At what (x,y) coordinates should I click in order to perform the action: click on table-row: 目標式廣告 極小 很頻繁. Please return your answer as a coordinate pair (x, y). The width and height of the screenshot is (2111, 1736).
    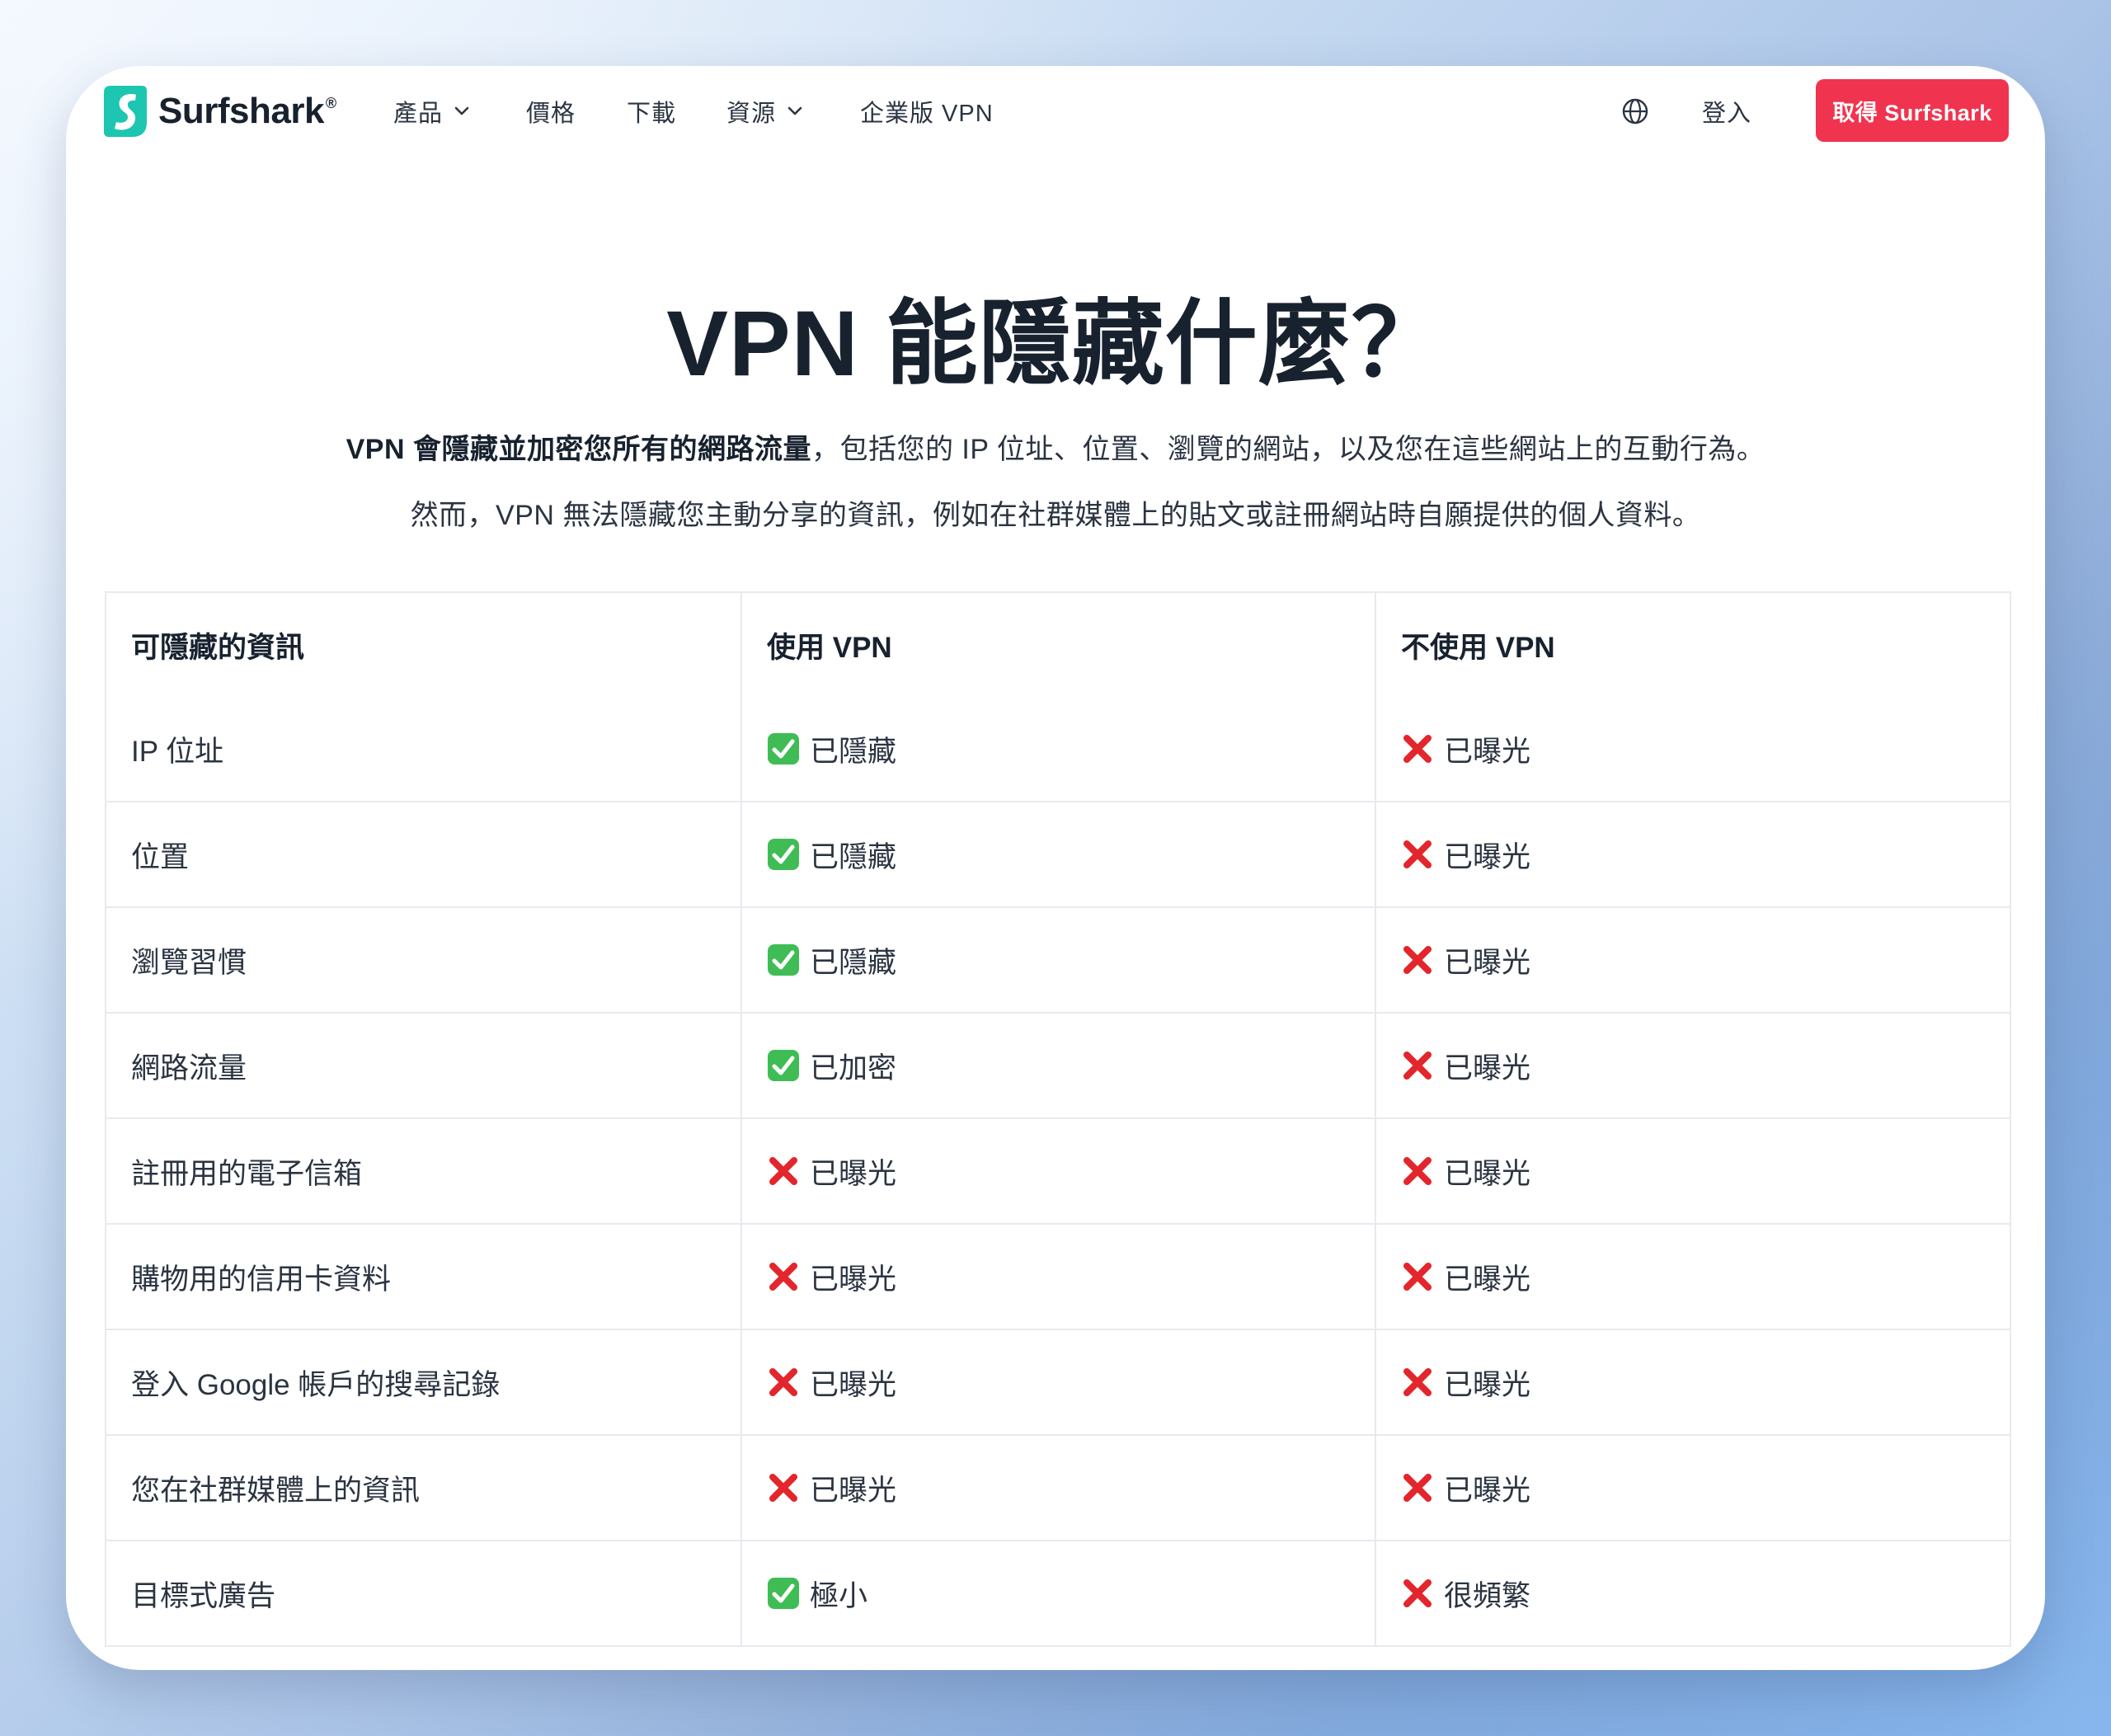
    Looking at the image, I should click on (1058, 1592).